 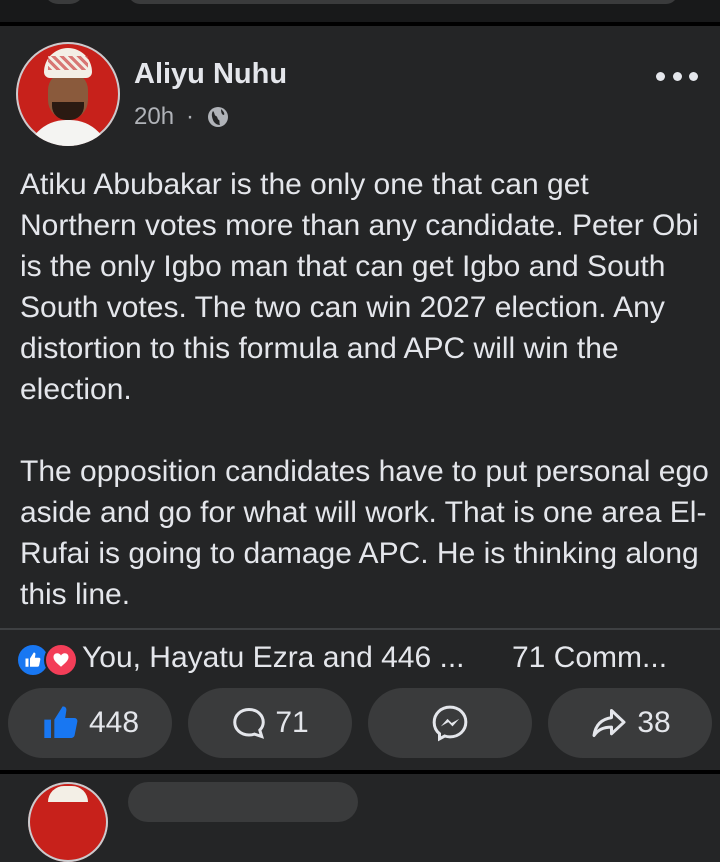 What do you see at coordinates (154, 117) in the screenshot?
I see `post-time: 20h` at bounding box center [154, 117].